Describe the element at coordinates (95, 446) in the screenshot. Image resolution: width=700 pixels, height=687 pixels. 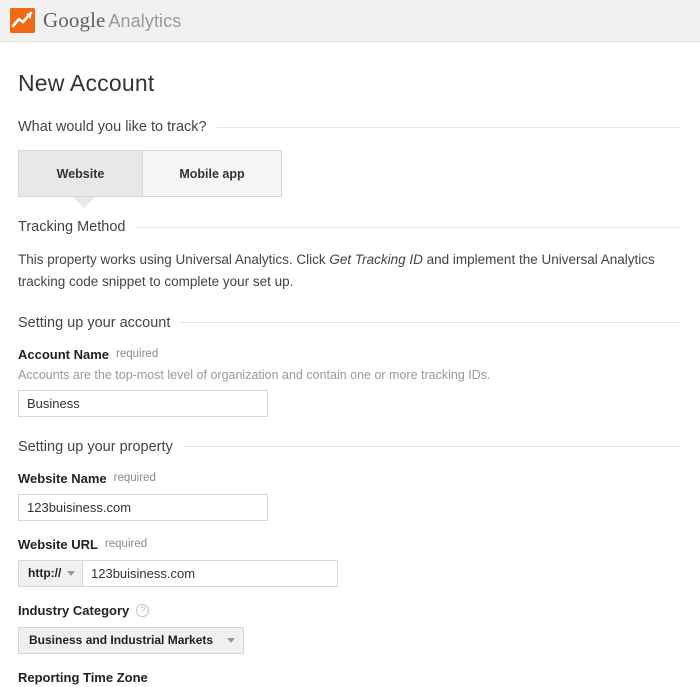
I see `section-heading-property-label: Setting up your property` at that location.